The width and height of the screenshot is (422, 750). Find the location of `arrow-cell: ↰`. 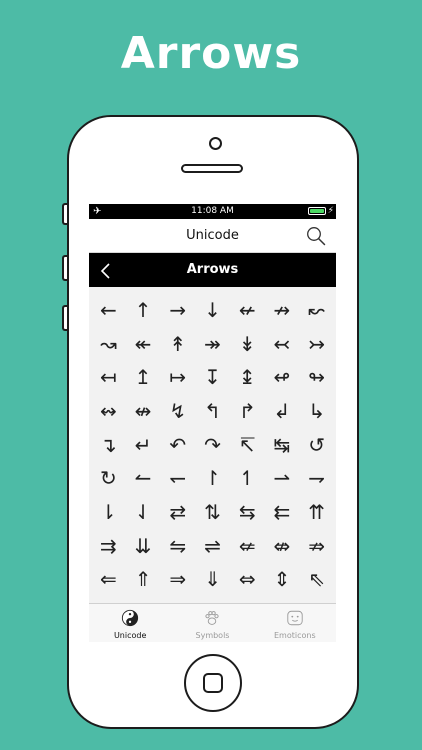

arrow-cell: ↰ is located at coordinates (212, 411).